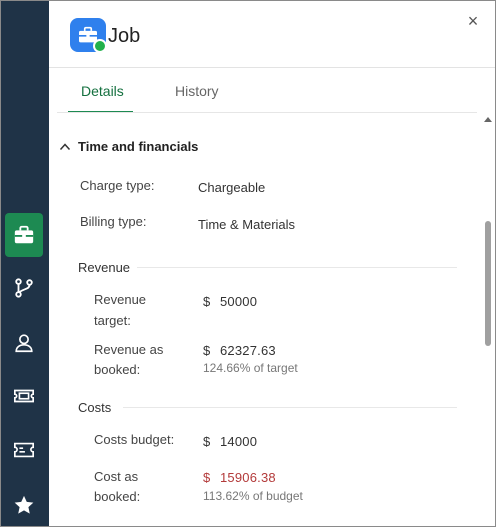  I want to click on revenue-booked-label-line1: Revenue as, so click(129, 349).